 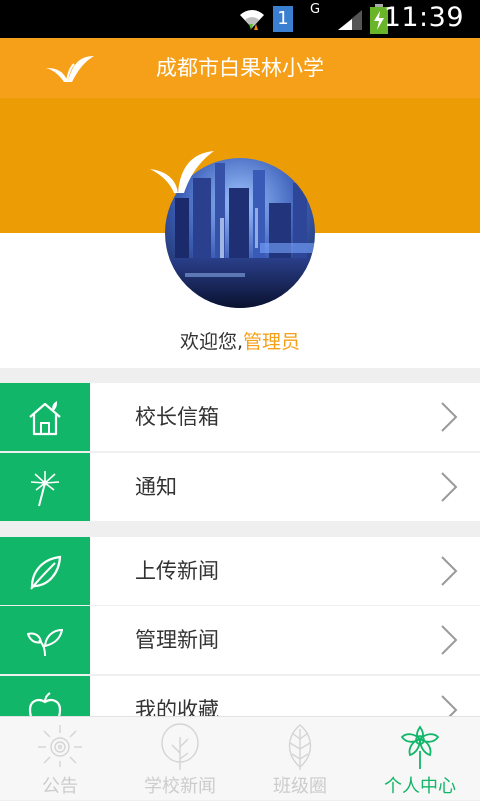 I want to click on header-bar: 成都市白果林小学, so click(x=240, y=68).